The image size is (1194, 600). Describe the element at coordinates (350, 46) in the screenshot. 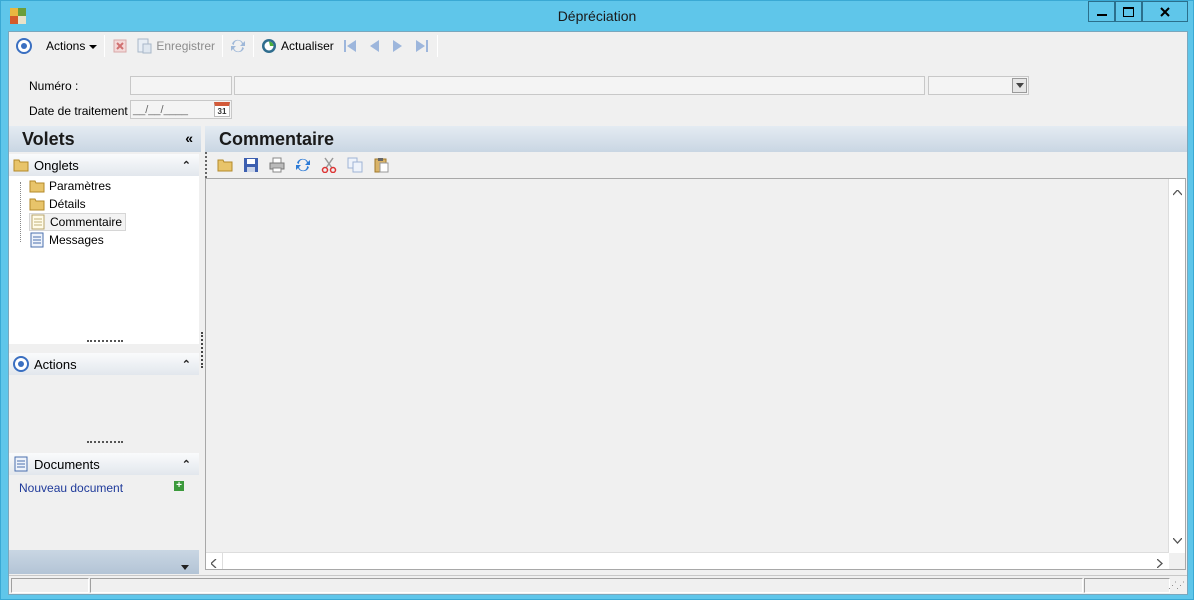

I see `first-record-button` at that location.